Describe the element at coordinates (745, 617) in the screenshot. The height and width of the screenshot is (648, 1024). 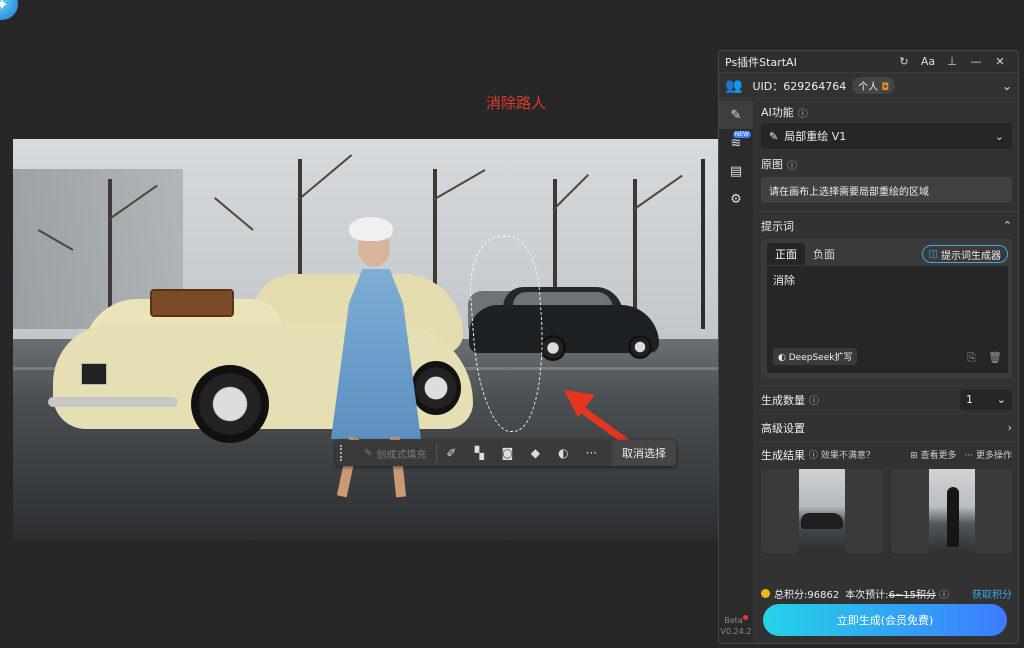
I see `notification-dot` at that location.